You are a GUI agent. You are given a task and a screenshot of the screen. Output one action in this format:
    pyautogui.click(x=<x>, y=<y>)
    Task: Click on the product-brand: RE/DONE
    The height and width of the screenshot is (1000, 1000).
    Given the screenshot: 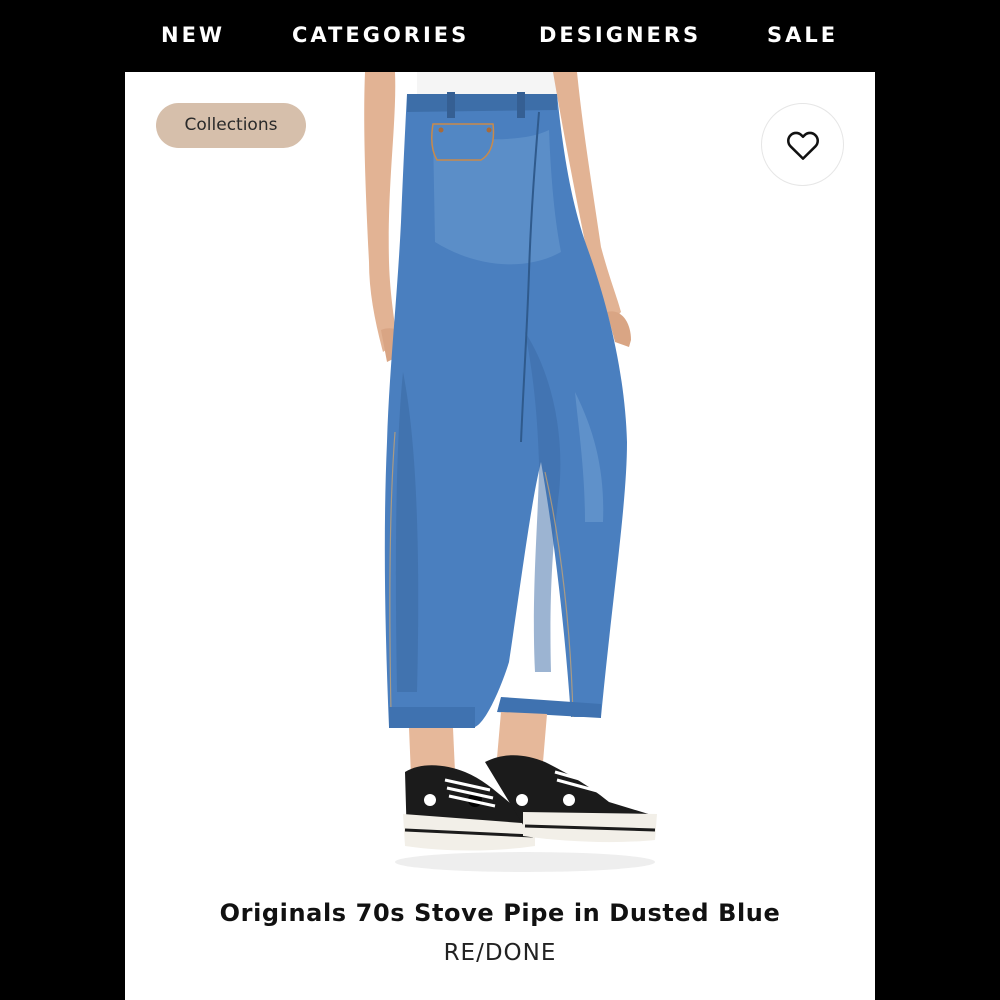 What is the action you would take?
    pyautogui.click(x=500, y=953)
    